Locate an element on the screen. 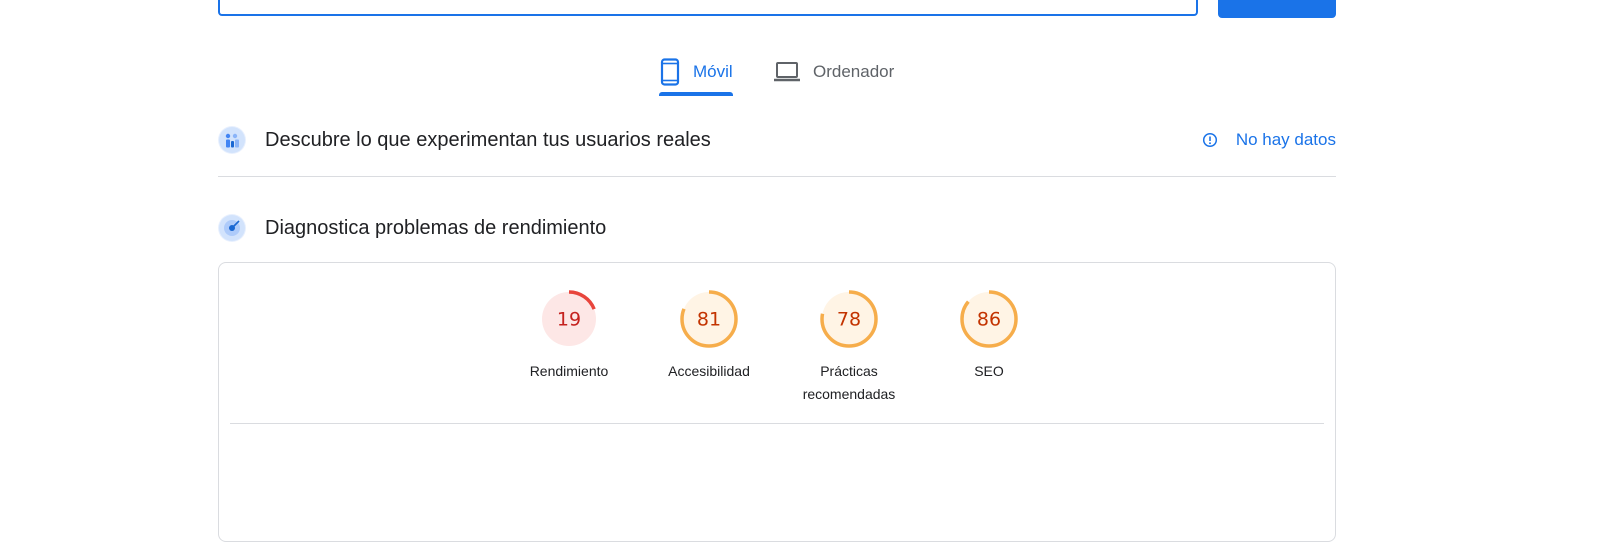 The height and width of the screenshot is (542, 1600). score-value: 81 is located at coordinates (709, 320).